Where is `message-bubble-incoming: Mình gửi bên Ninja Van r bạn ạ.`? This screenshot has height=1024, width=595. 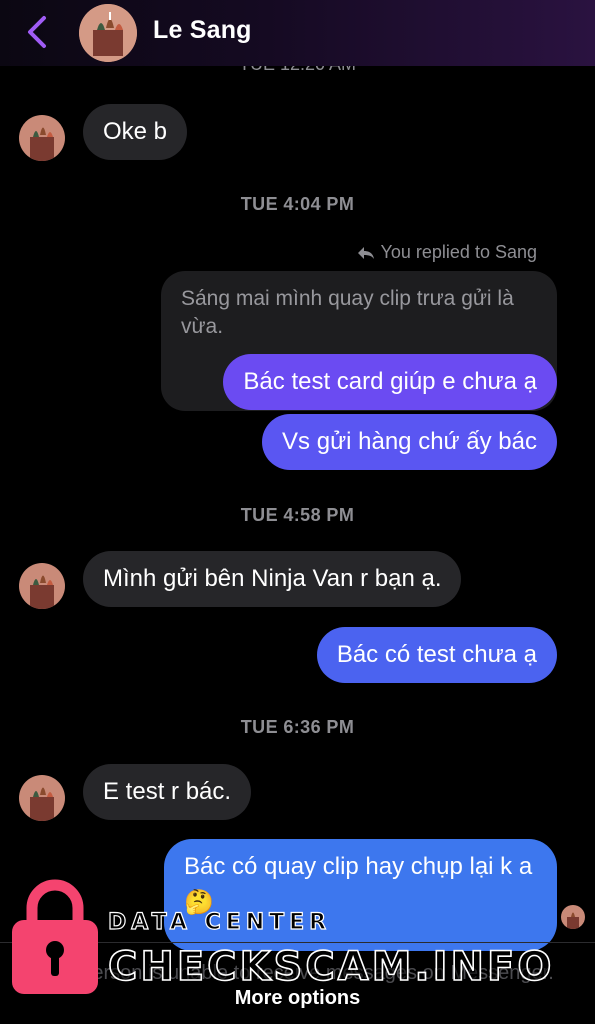
message-bubble-incoming: Mình gửi bên Ninja Van r bạn ạ. is located at coordinates (272, 579).